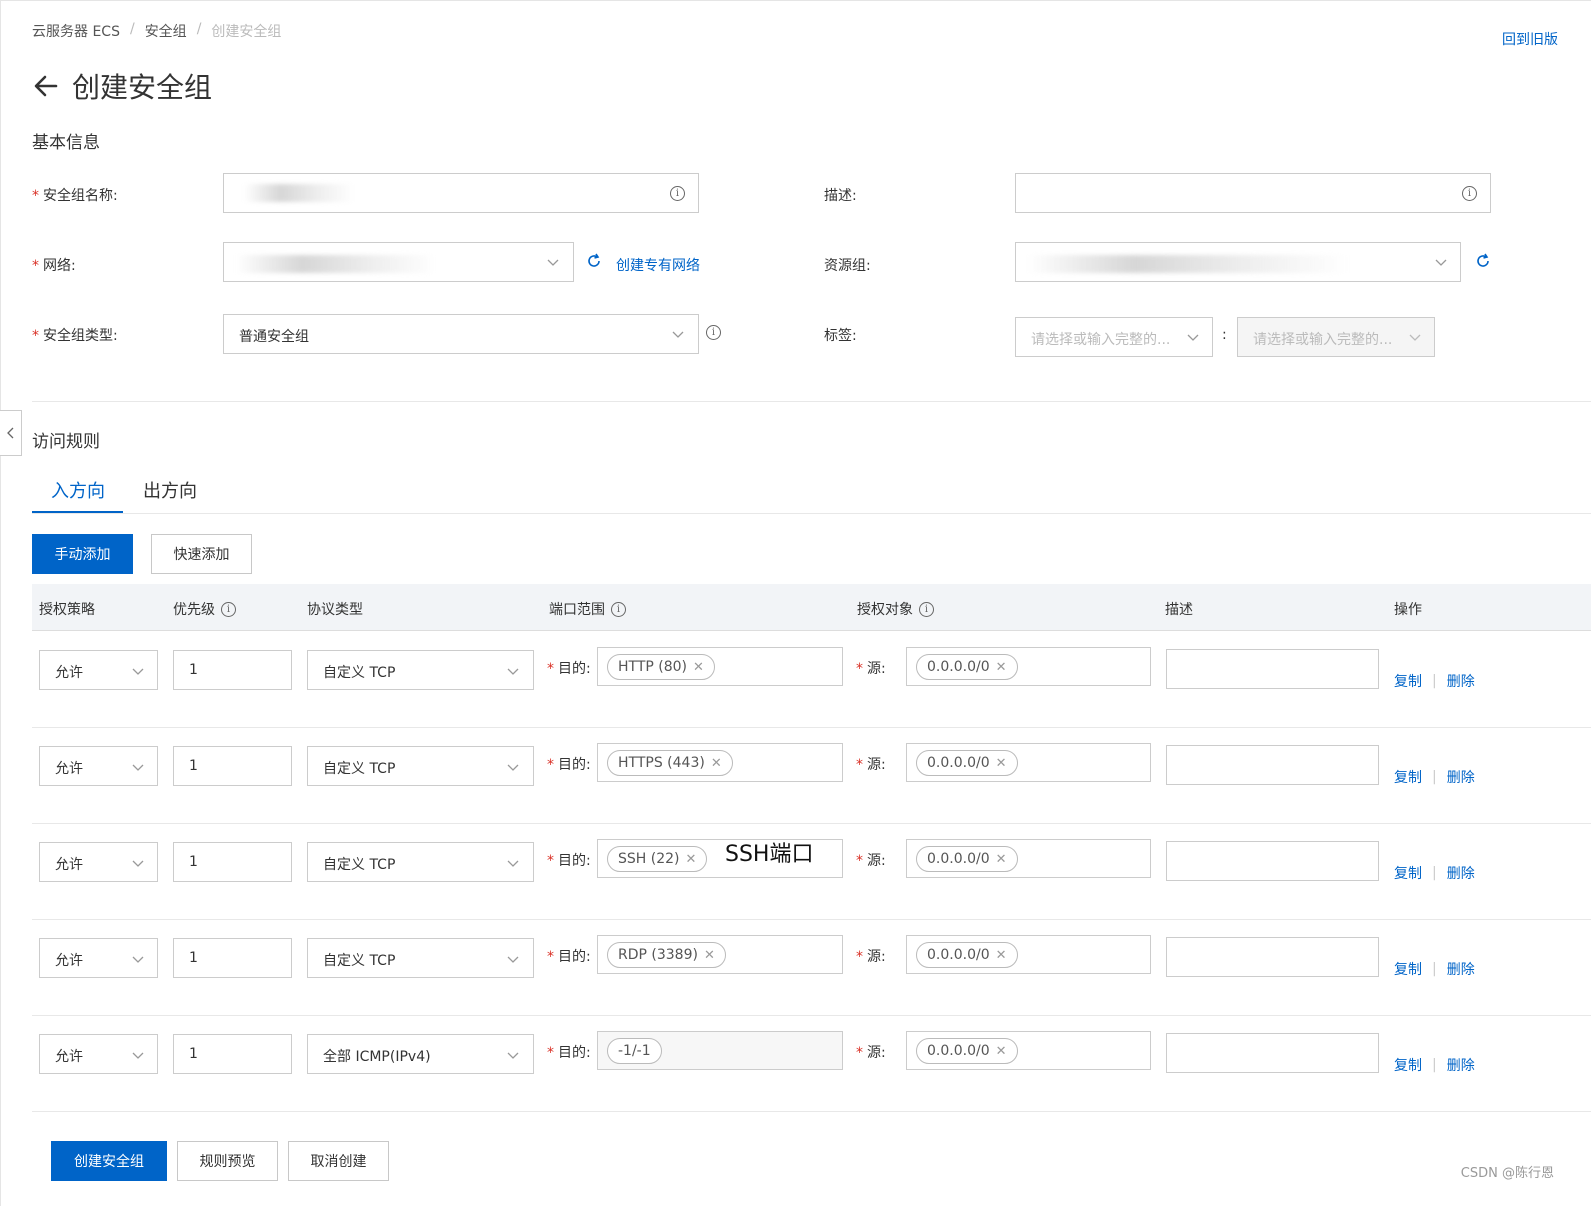 This screenshot has height=1206, width=1591. Describe the element at coordinates (1530, 39) in the screenshot. I see `old-version-link: 回到旧版` at that location.